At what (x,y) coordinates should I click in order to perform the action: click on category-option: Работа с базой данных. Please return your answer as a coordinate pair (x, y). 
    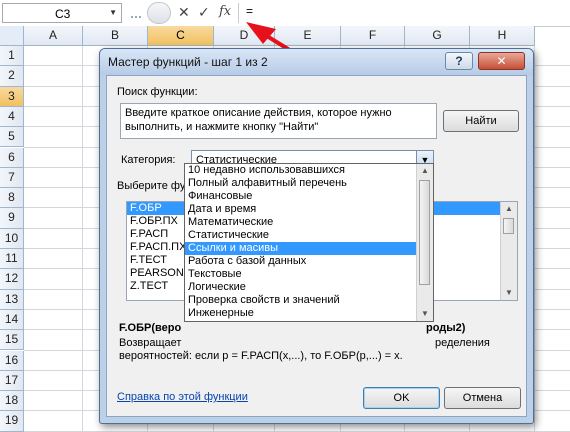
    Looking at the image, I should click on (309, 261).